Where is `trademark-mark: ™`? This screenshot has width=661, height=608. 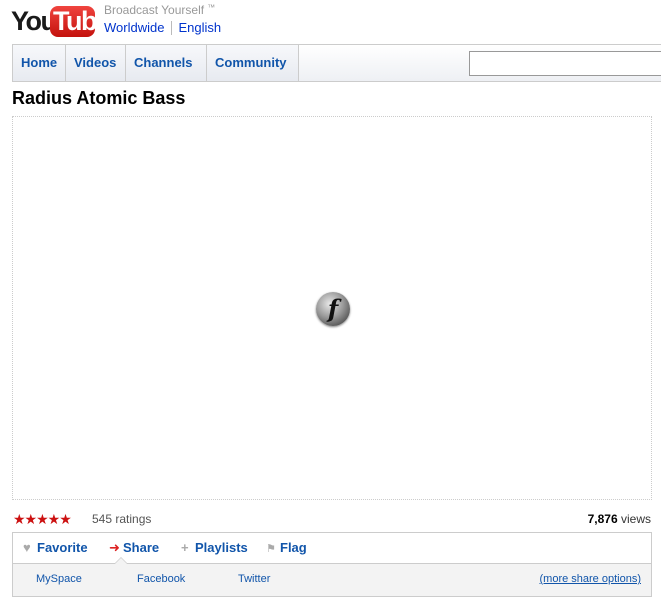
trademark-mark: ™ is located at coordinates (211, 7).